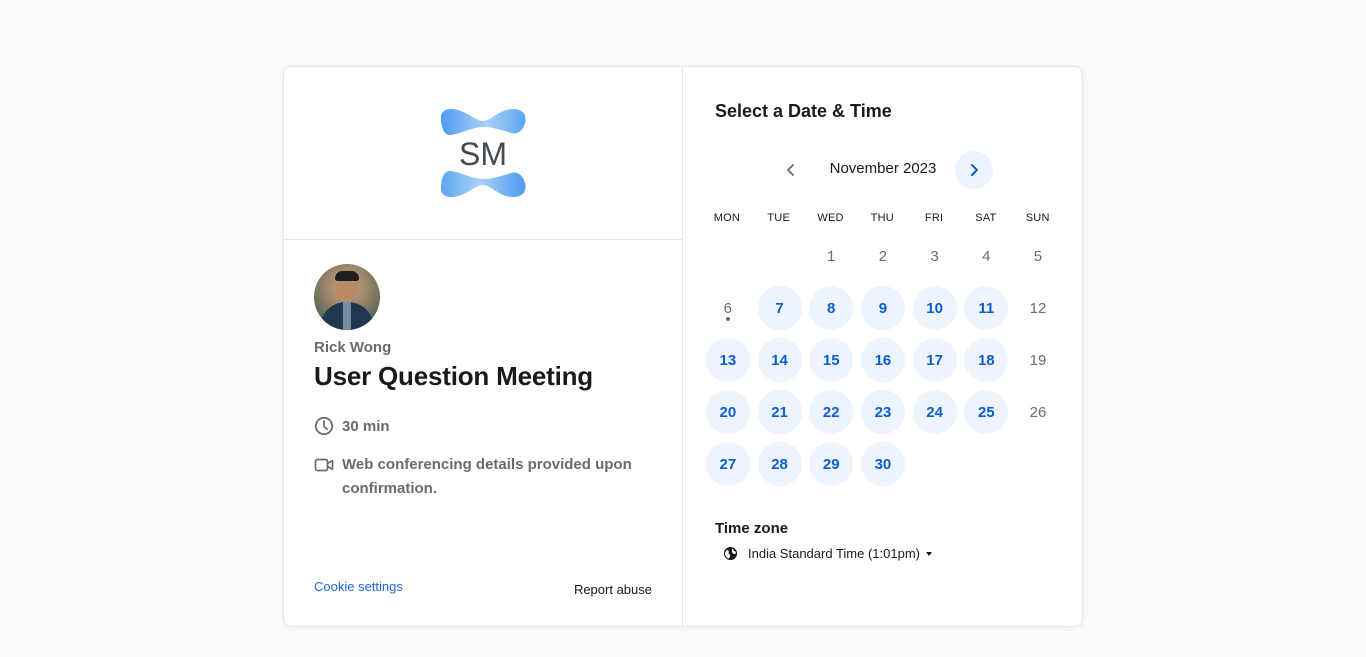 The image size is (1366, 657). I want to click on day-number: 26, so click(1038, 412).